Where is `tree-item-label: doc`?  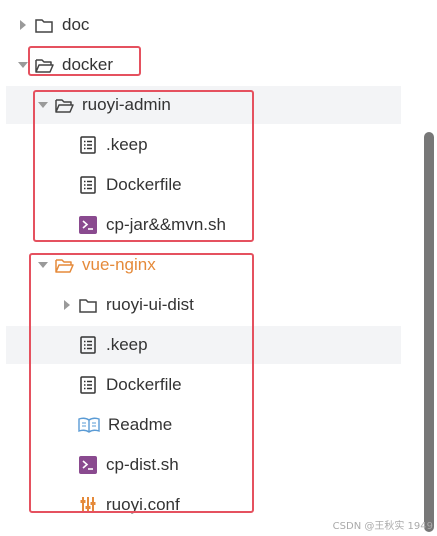
tree-item-label: doc is located at coordinates (76, 24).